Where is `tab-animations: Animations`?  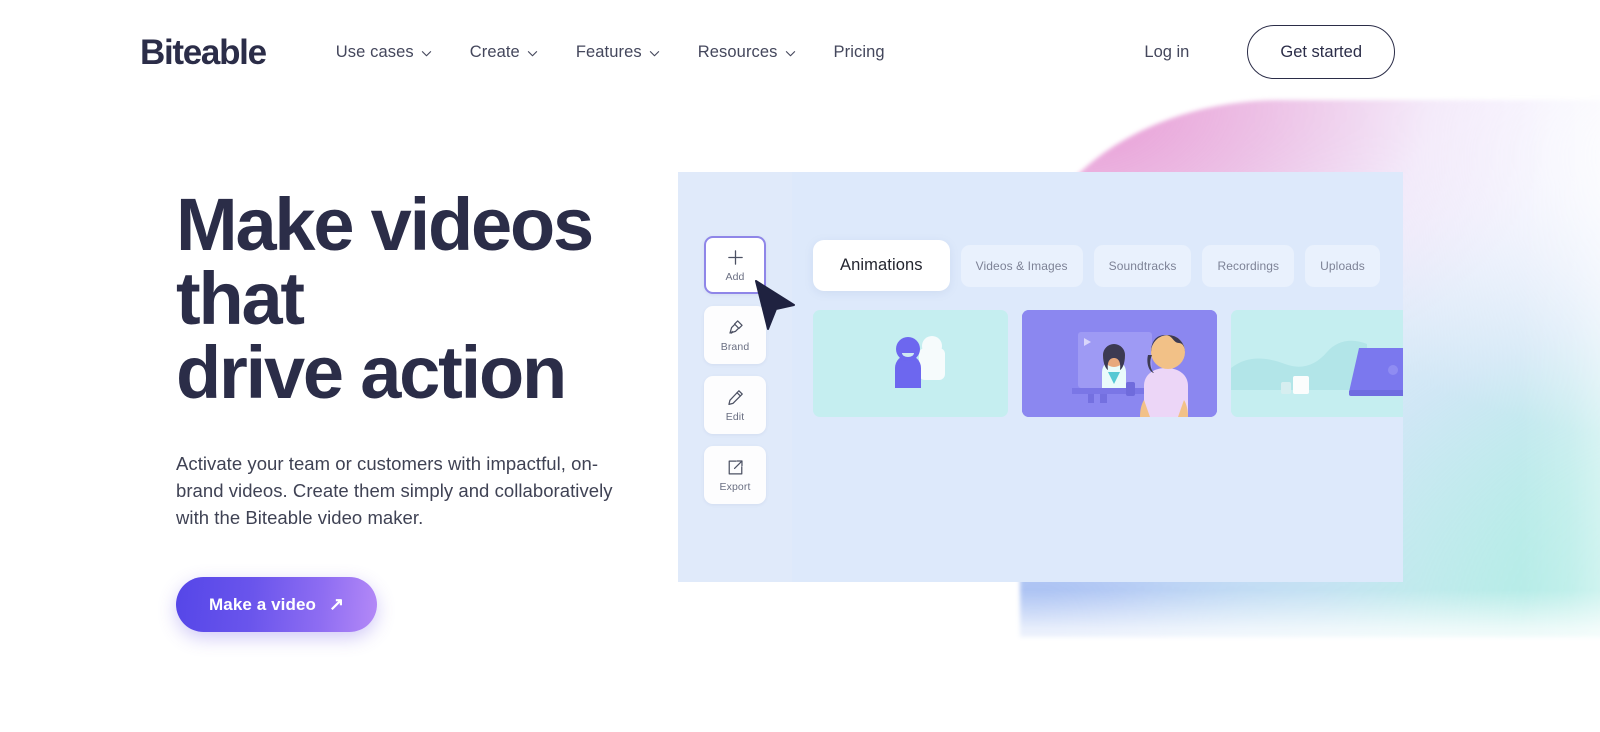
tab-animations: Animations is located at coordinates (881, 265).